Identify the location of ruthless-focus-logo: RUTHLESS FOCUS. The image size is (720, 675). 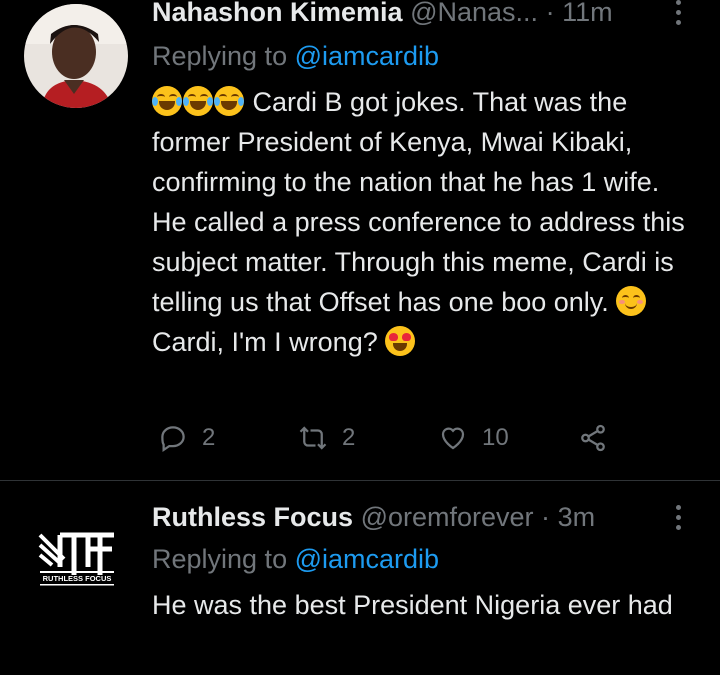
(76, 553).